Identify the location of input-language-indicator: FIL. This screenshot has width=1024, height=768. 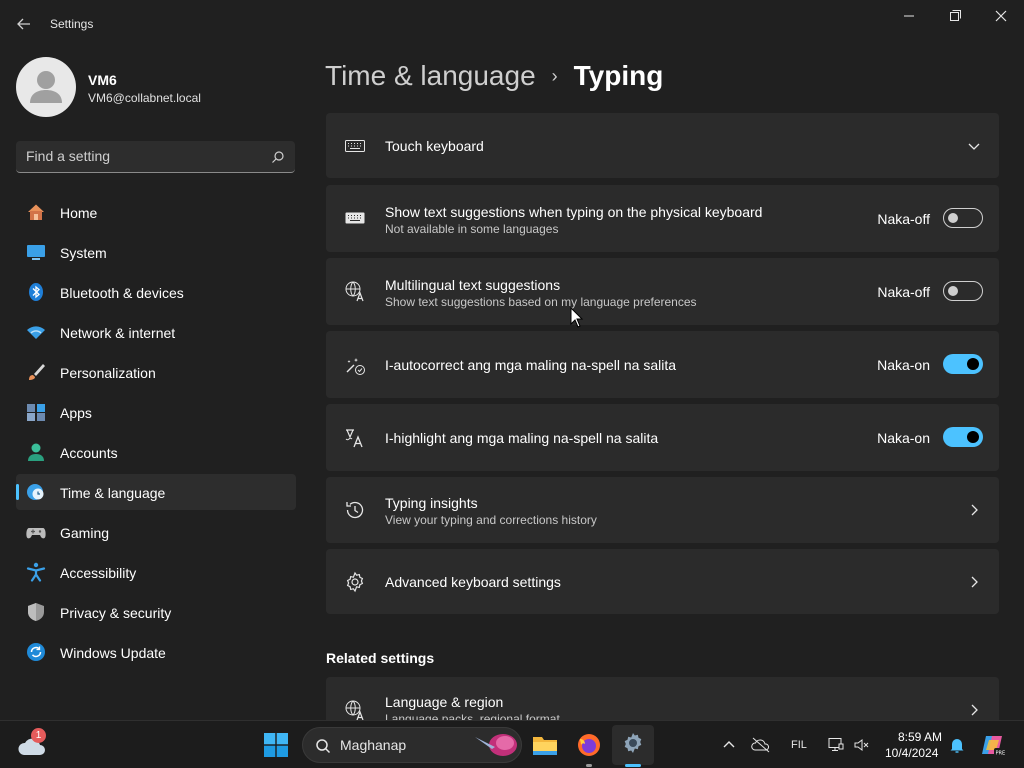
(799, 745).